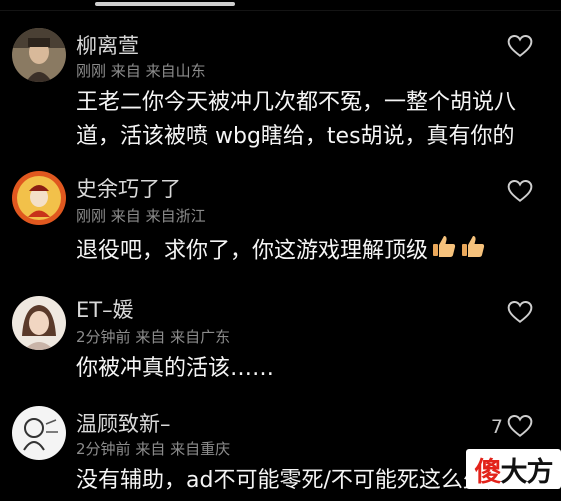  What do you see at coordinates (252, 251) in the screenshot?
I see `comment-text: 退役吧，求你了，你这游戏理解顶级` at bounding box center [252, 251].